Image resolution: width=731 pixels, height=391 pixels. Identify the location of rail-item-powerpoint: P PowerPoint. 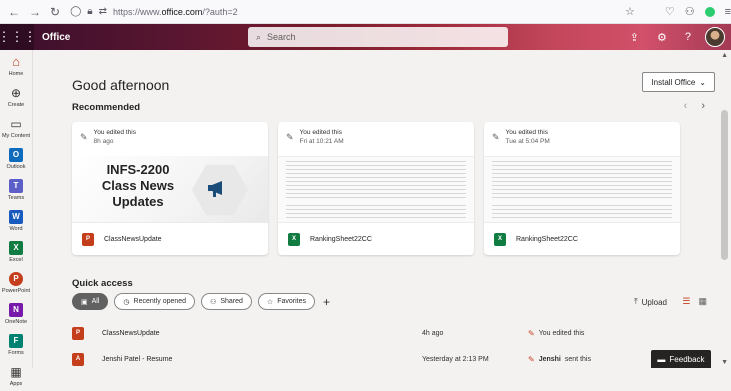
(16, 282).